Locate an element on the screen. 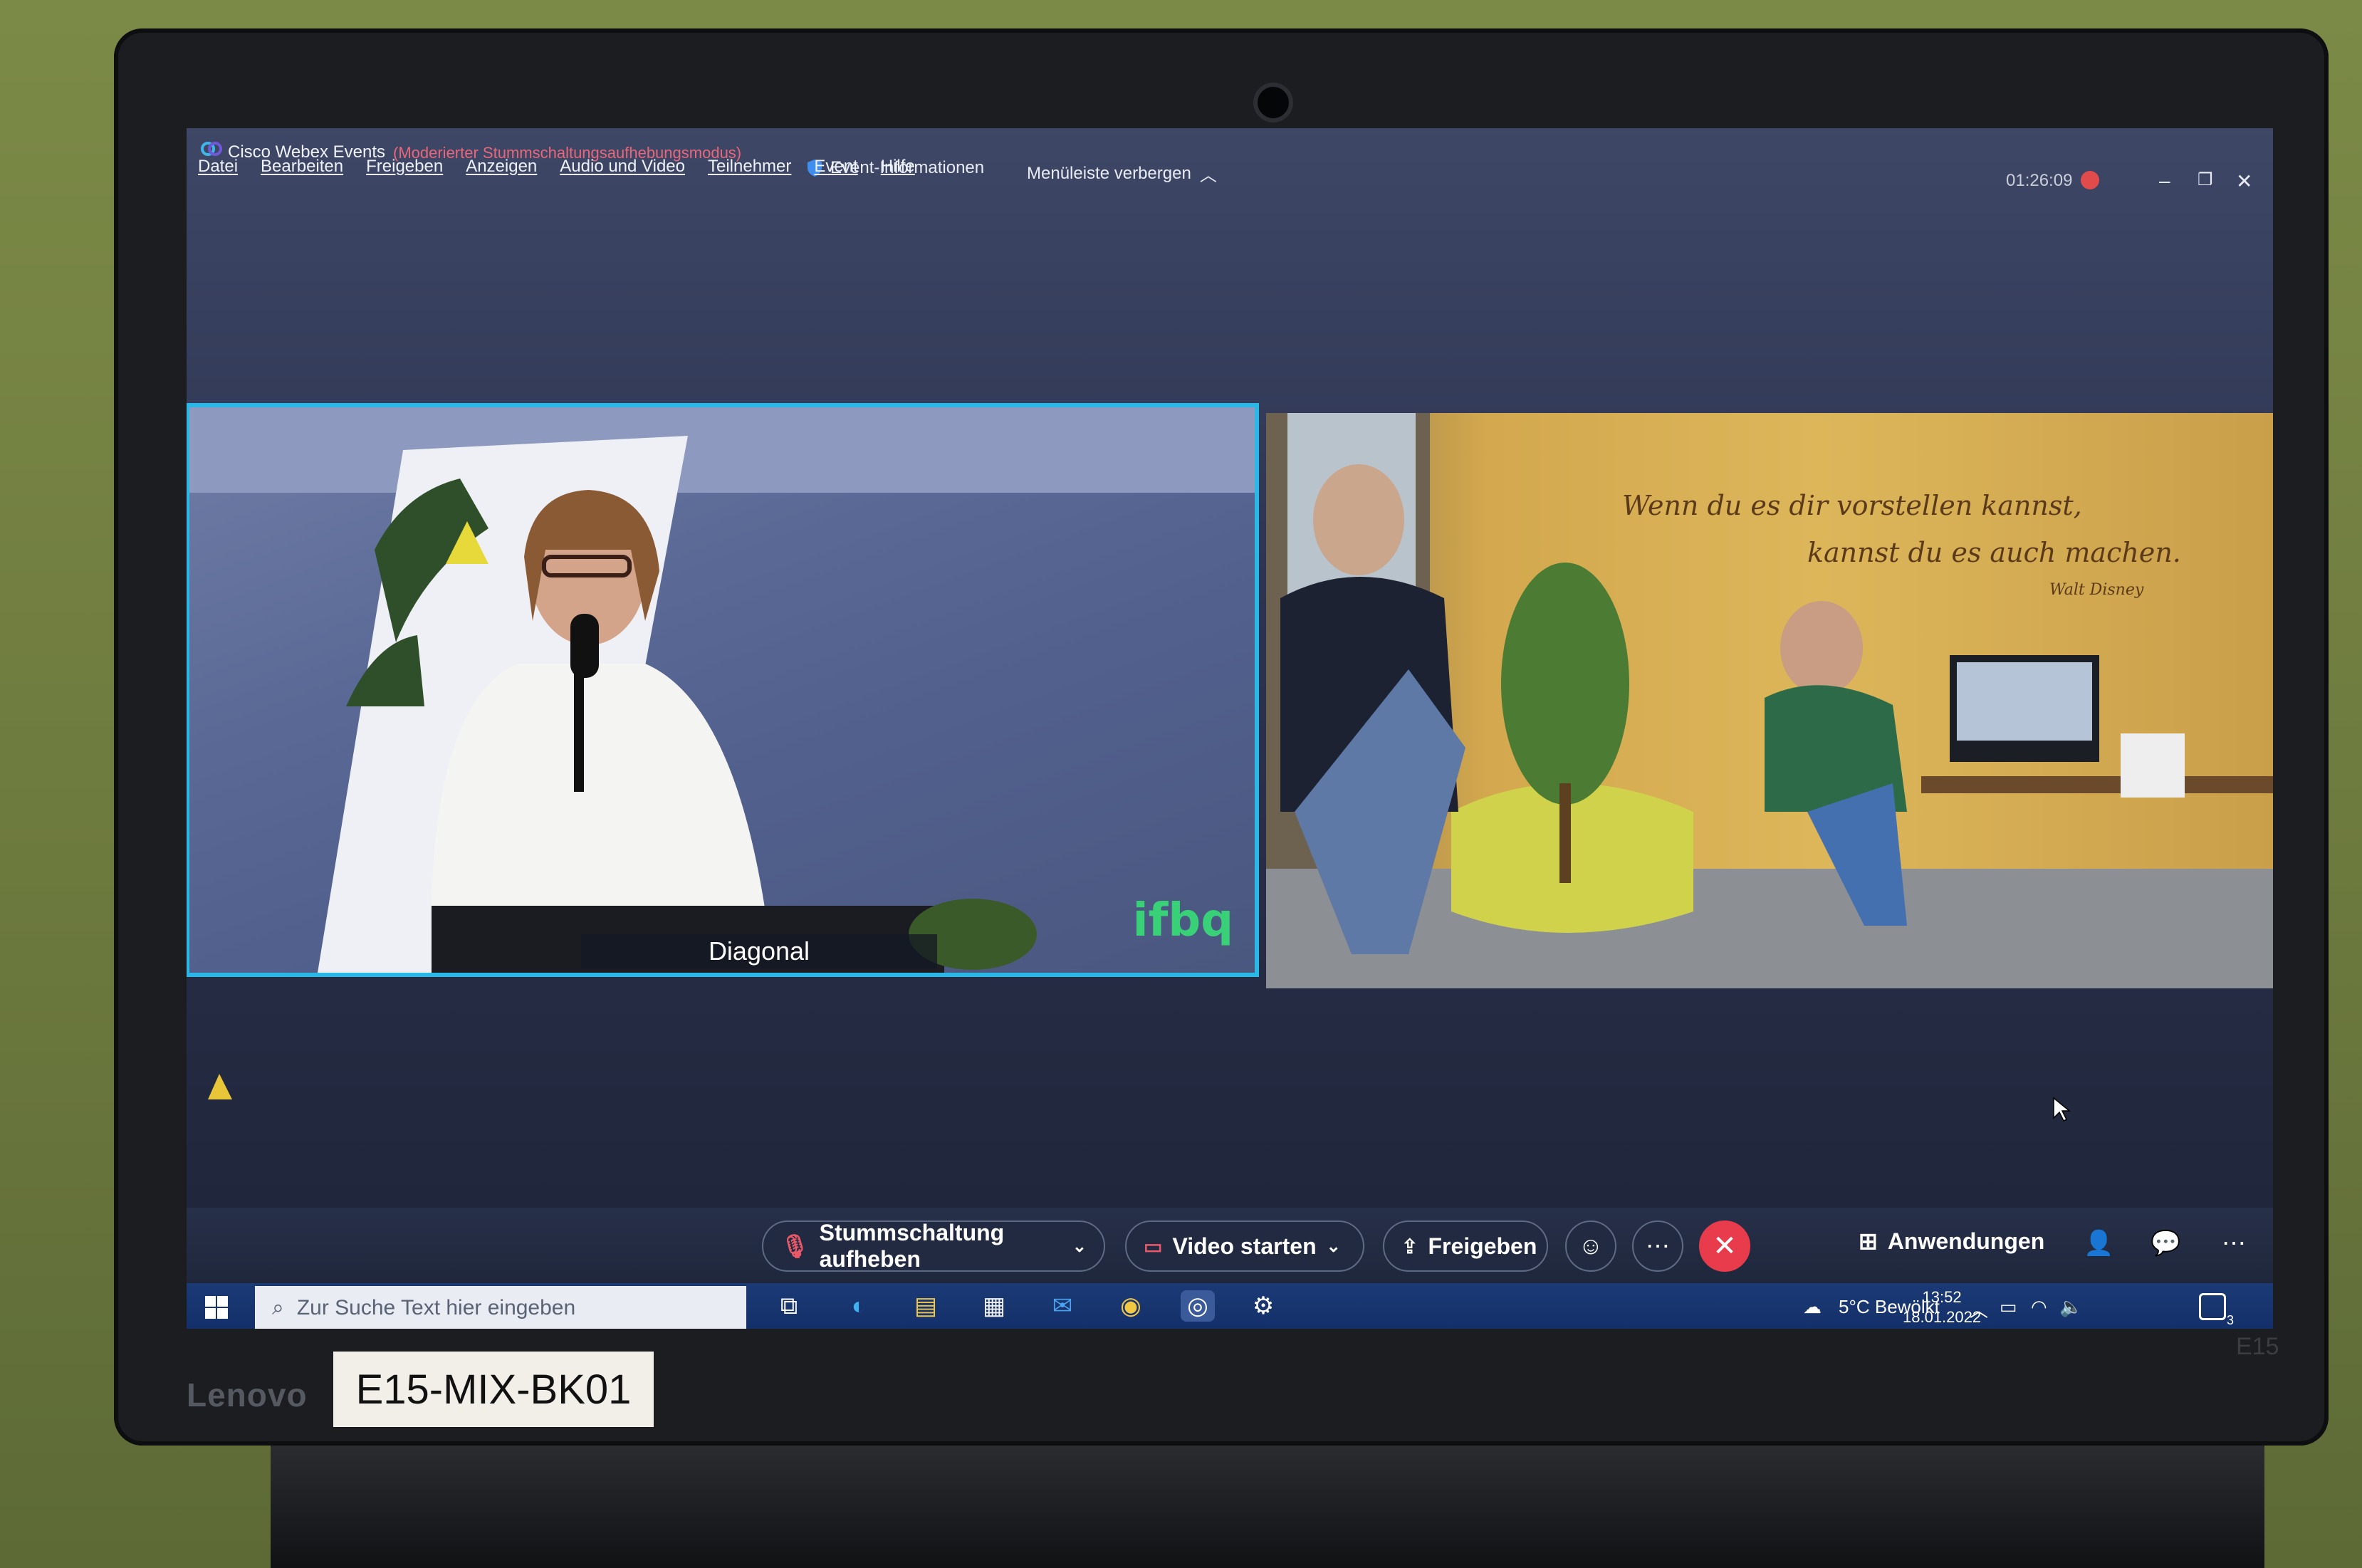 This screenshot has height=1568, width=2362. lenovo-logo: Lenovo is located at coordinates (247, 1394).